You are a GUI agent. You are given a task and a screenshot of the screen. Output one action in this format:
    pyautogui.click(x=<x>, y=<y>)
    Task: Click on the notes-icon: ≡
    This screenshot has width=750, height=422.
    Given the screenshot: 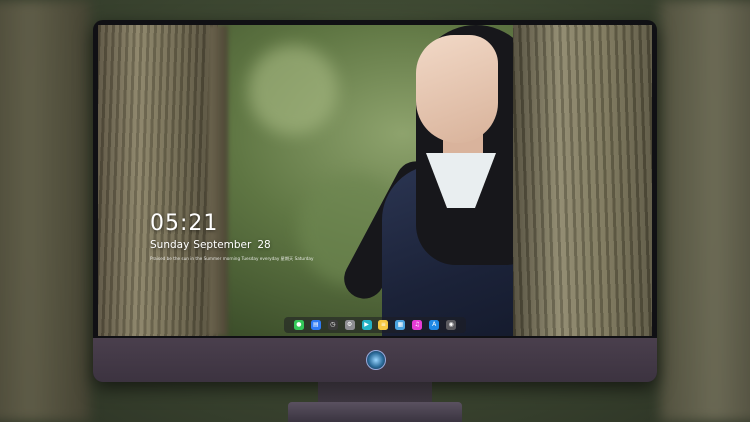 What is the action you would take?
    pyautogui.click(x=383, y=325)
    